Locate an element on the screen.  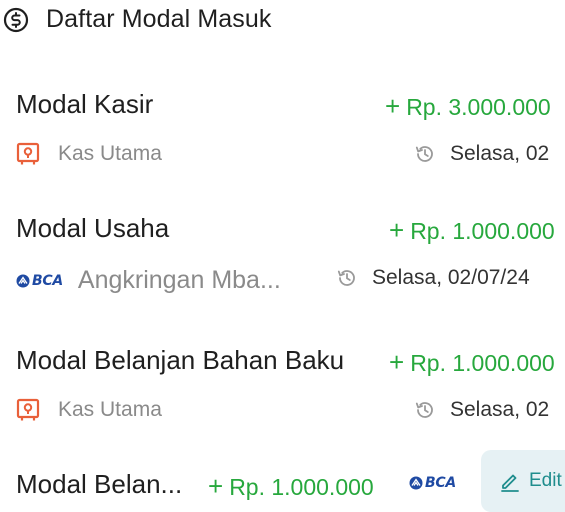
entry-name: Modal Usaha is located at coordinates (93, 228).